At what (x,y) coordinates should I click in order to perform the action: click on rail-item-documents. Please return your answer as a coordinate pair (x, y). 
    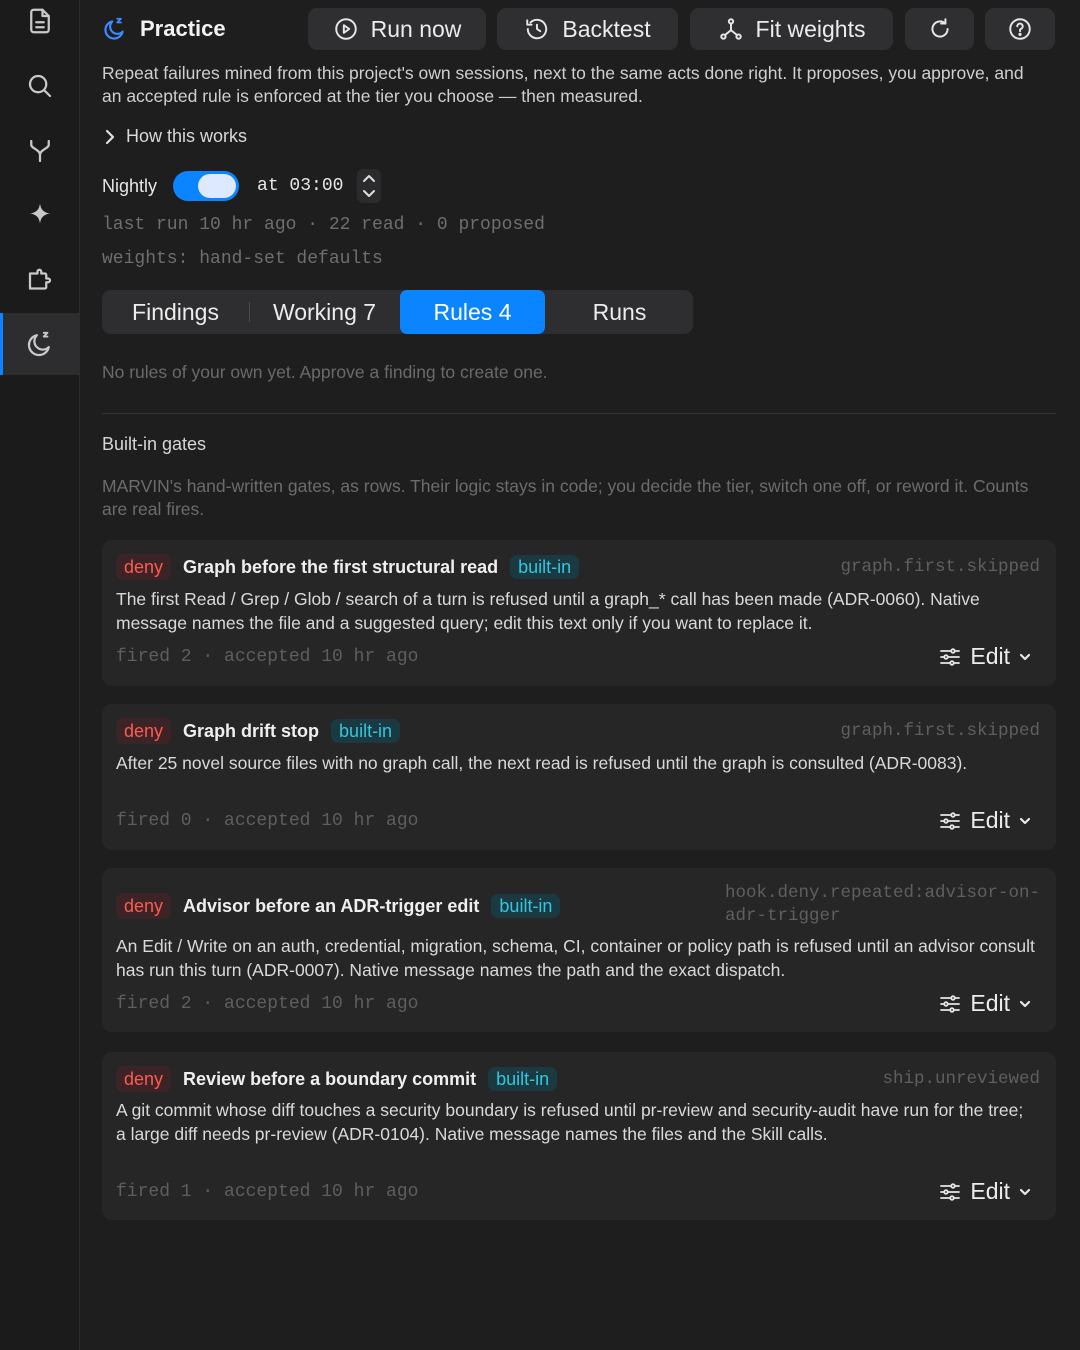
    Looking at the image, I should click on (40, 26).